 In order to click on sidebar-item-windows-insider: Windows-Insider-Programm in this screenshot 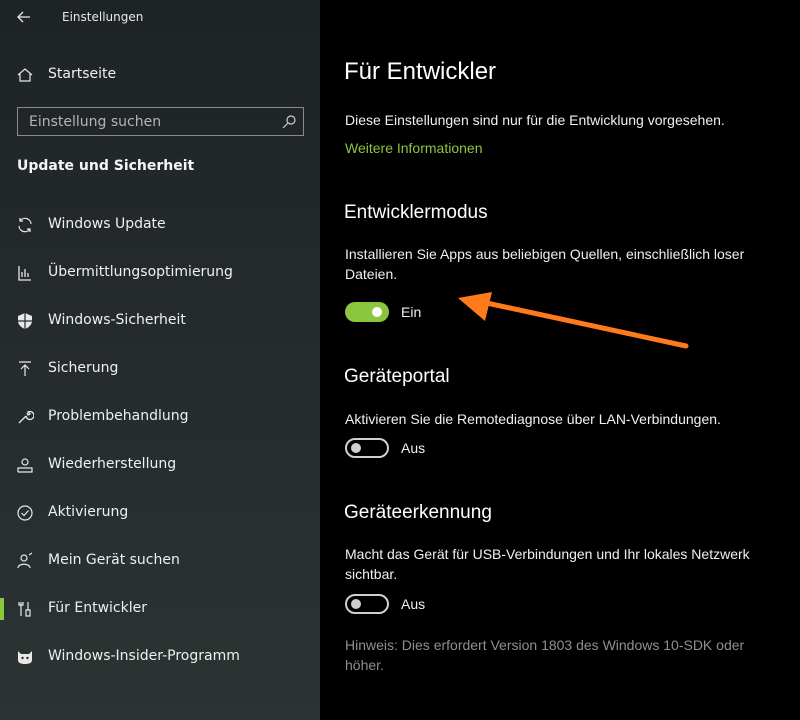, I will do `click(160, 657)`.